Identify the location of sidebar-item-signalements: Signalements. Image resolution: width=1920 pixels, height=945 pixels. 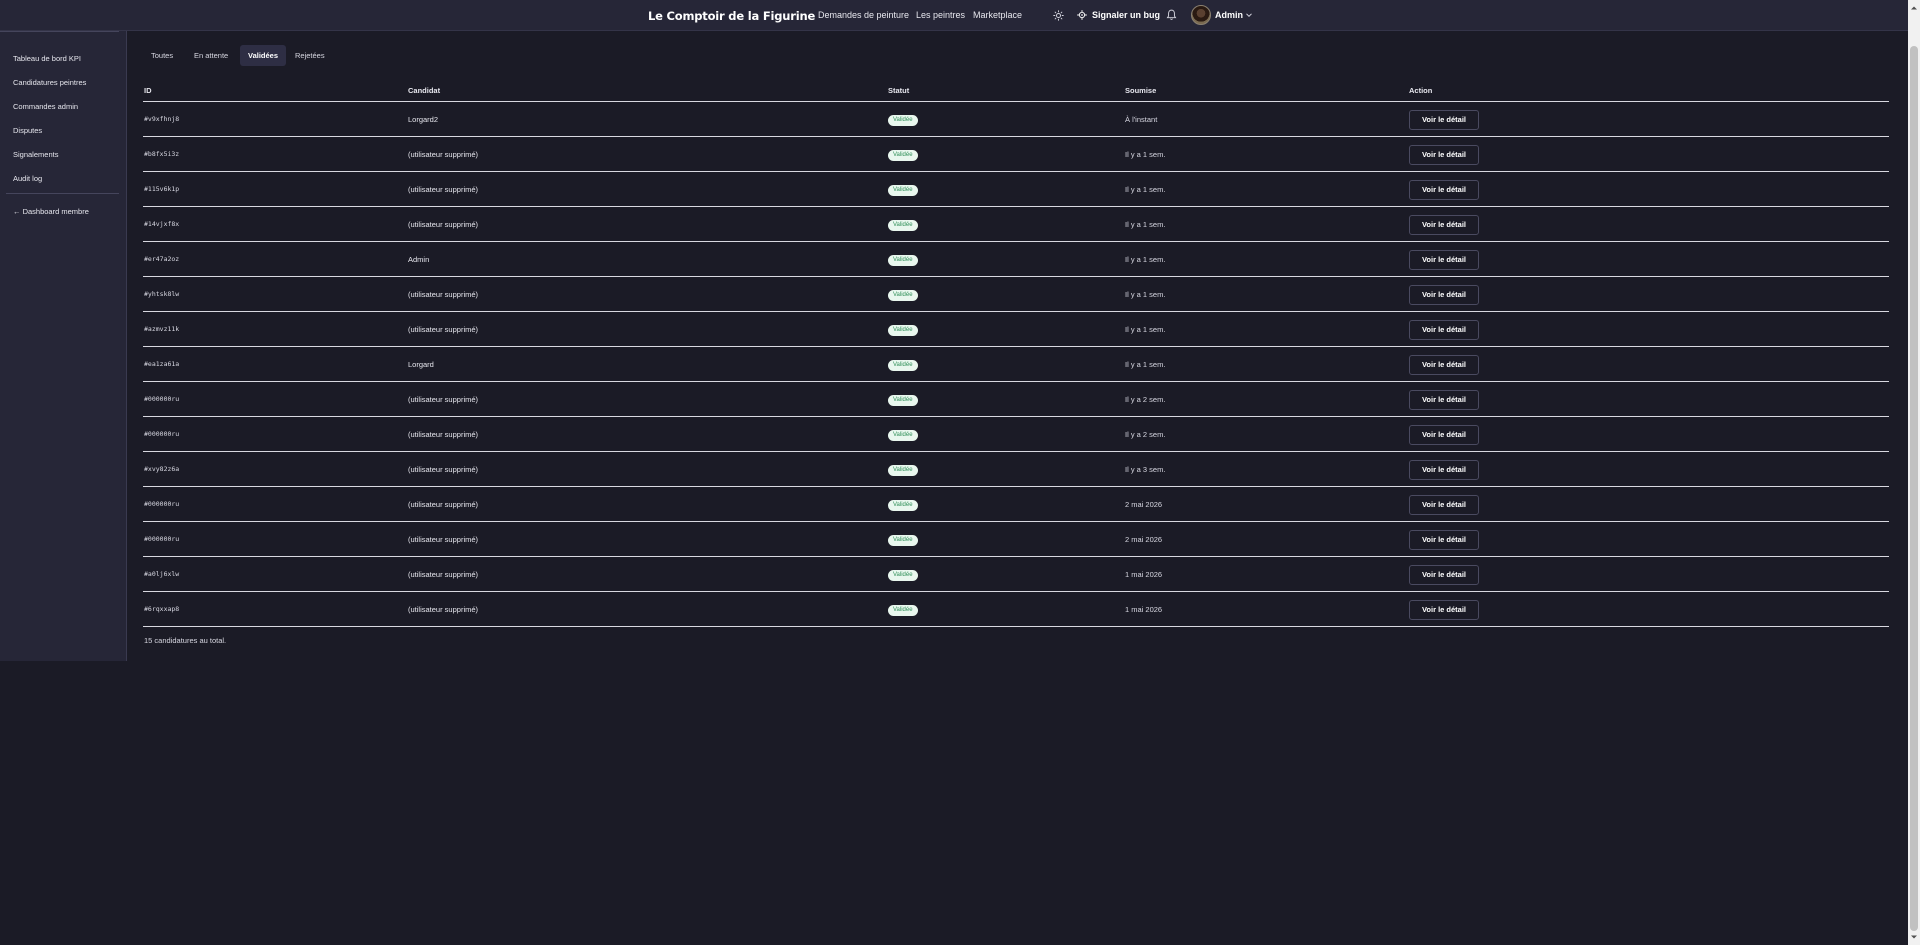
(35, 154).